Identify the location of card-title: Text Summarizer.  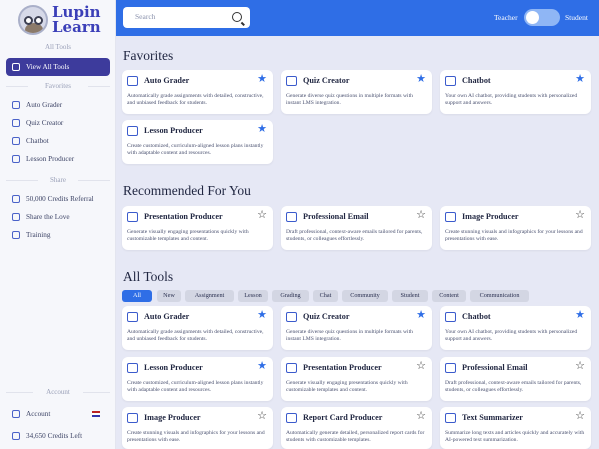
(492, 417).